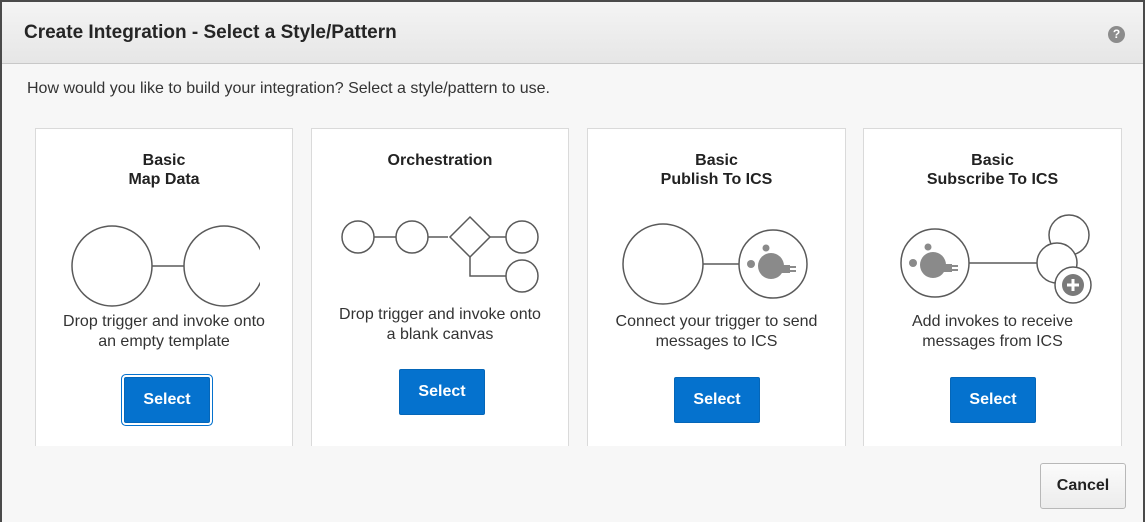 Image resolution: width=1145 pixels, height=522 pixels. What do you see at coordinates (716, 179) in the screenshot?
I see `pattern-title-line: Publish To ICS` at bounding box center [716, 179].